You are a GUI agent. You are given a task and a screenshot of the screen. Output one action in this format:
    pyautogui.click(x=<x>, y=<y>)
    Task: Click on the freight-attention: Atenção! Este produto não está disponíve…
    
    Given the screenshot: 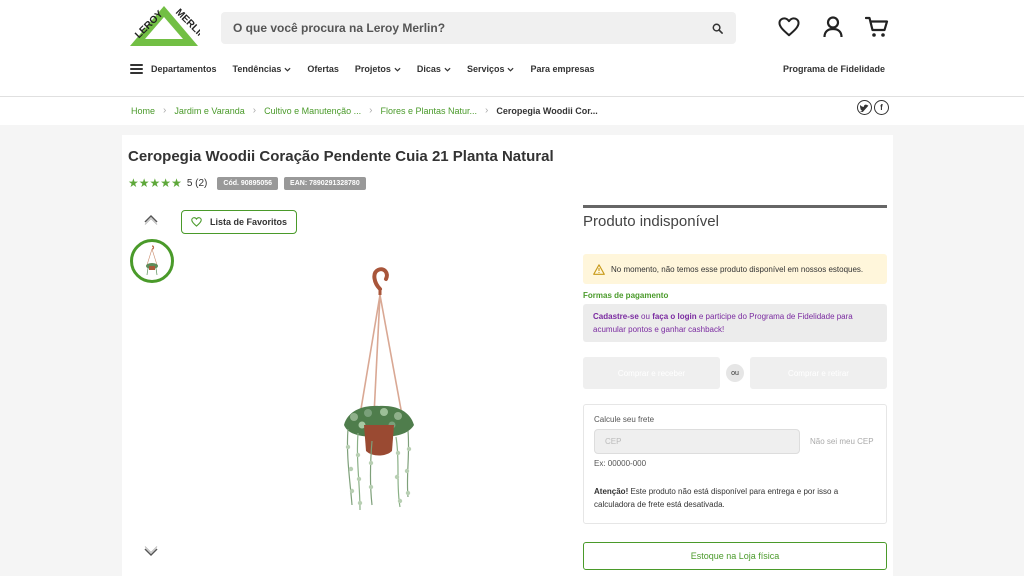 What is the action you would take?
    pyautogui.click(x=735, y=498)
    